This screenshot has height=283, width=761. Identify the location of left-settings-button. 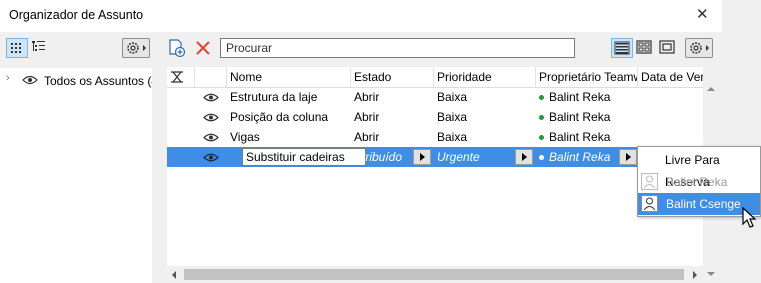
(136, 48).